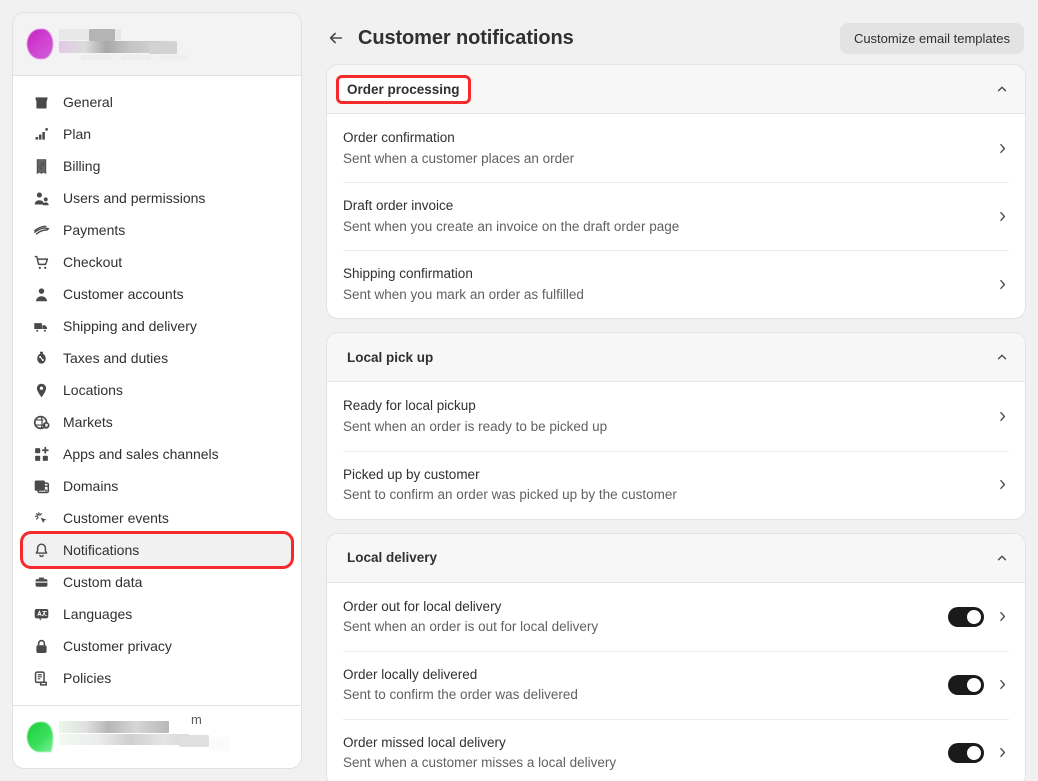 Image resolution: width=1038 pixels, height=781 pixels. Describe the element at coordinates (88, 102) in the screenshot. I see `sidebar-item-label: General` at that location.